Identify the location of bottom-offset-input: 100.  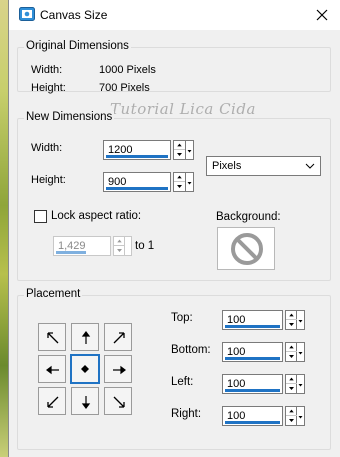
(252, 352).